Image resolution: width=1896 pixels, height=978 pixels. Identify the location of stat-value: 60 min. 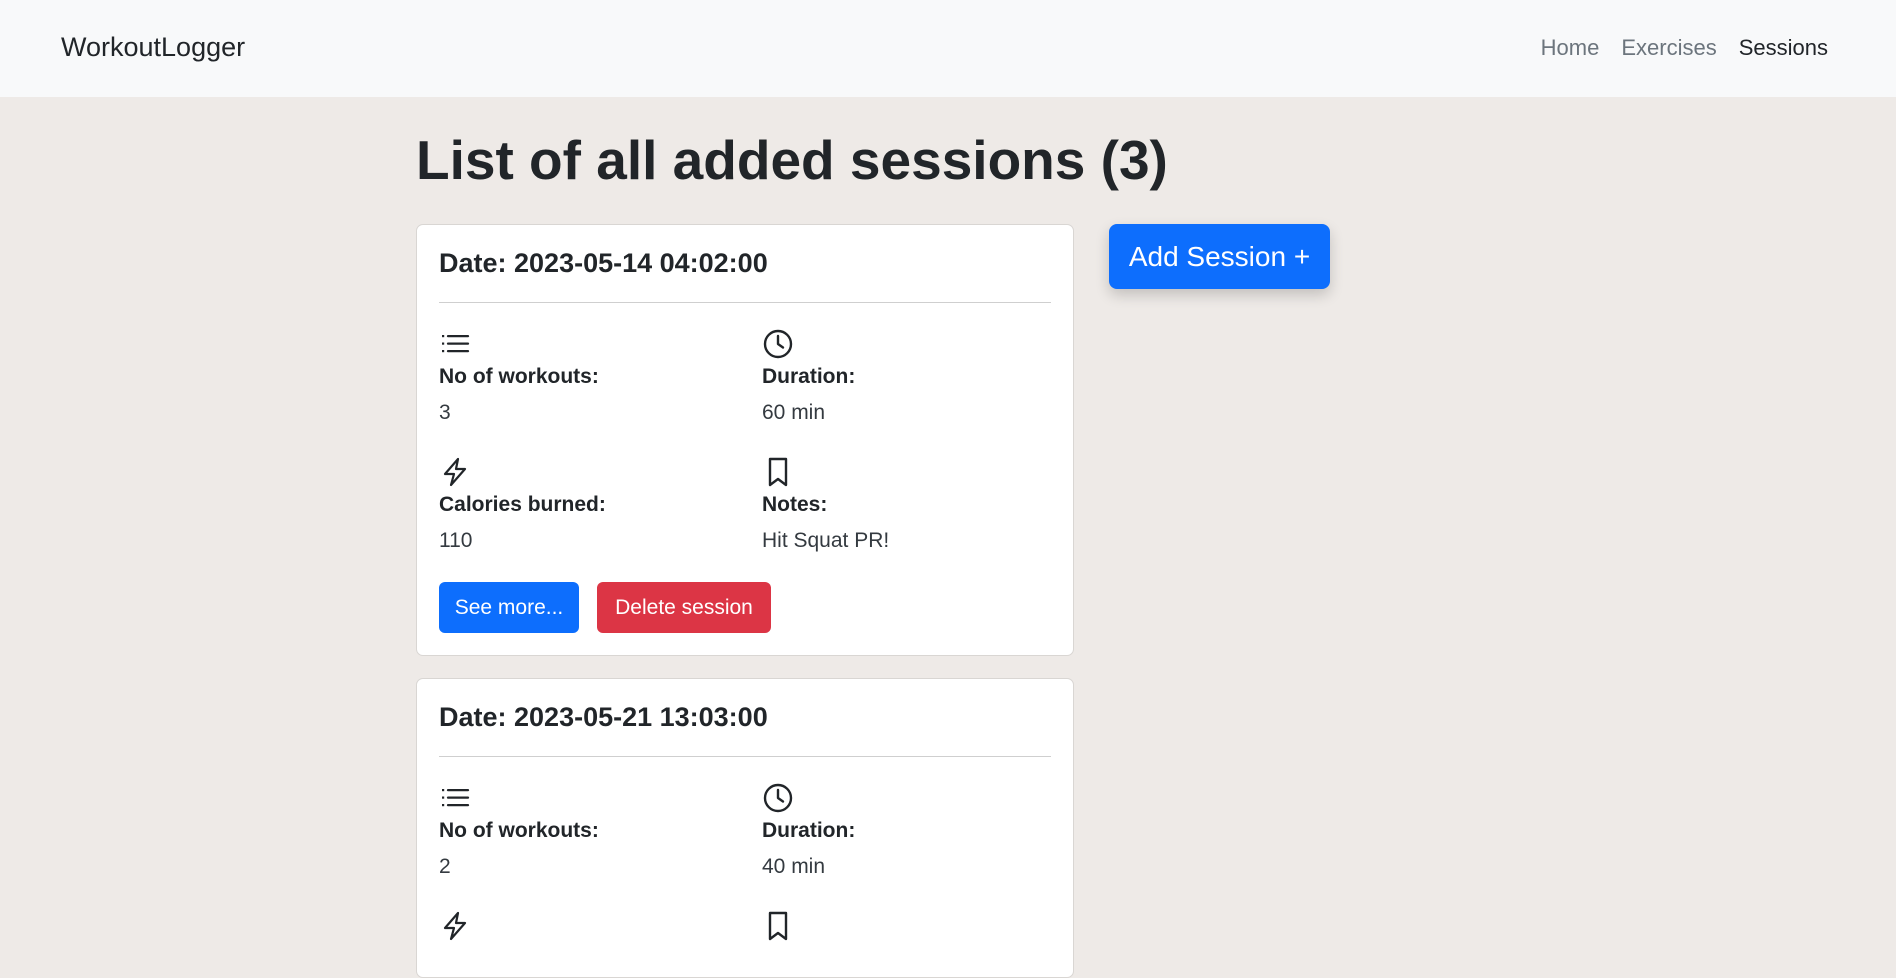
(794, 412).